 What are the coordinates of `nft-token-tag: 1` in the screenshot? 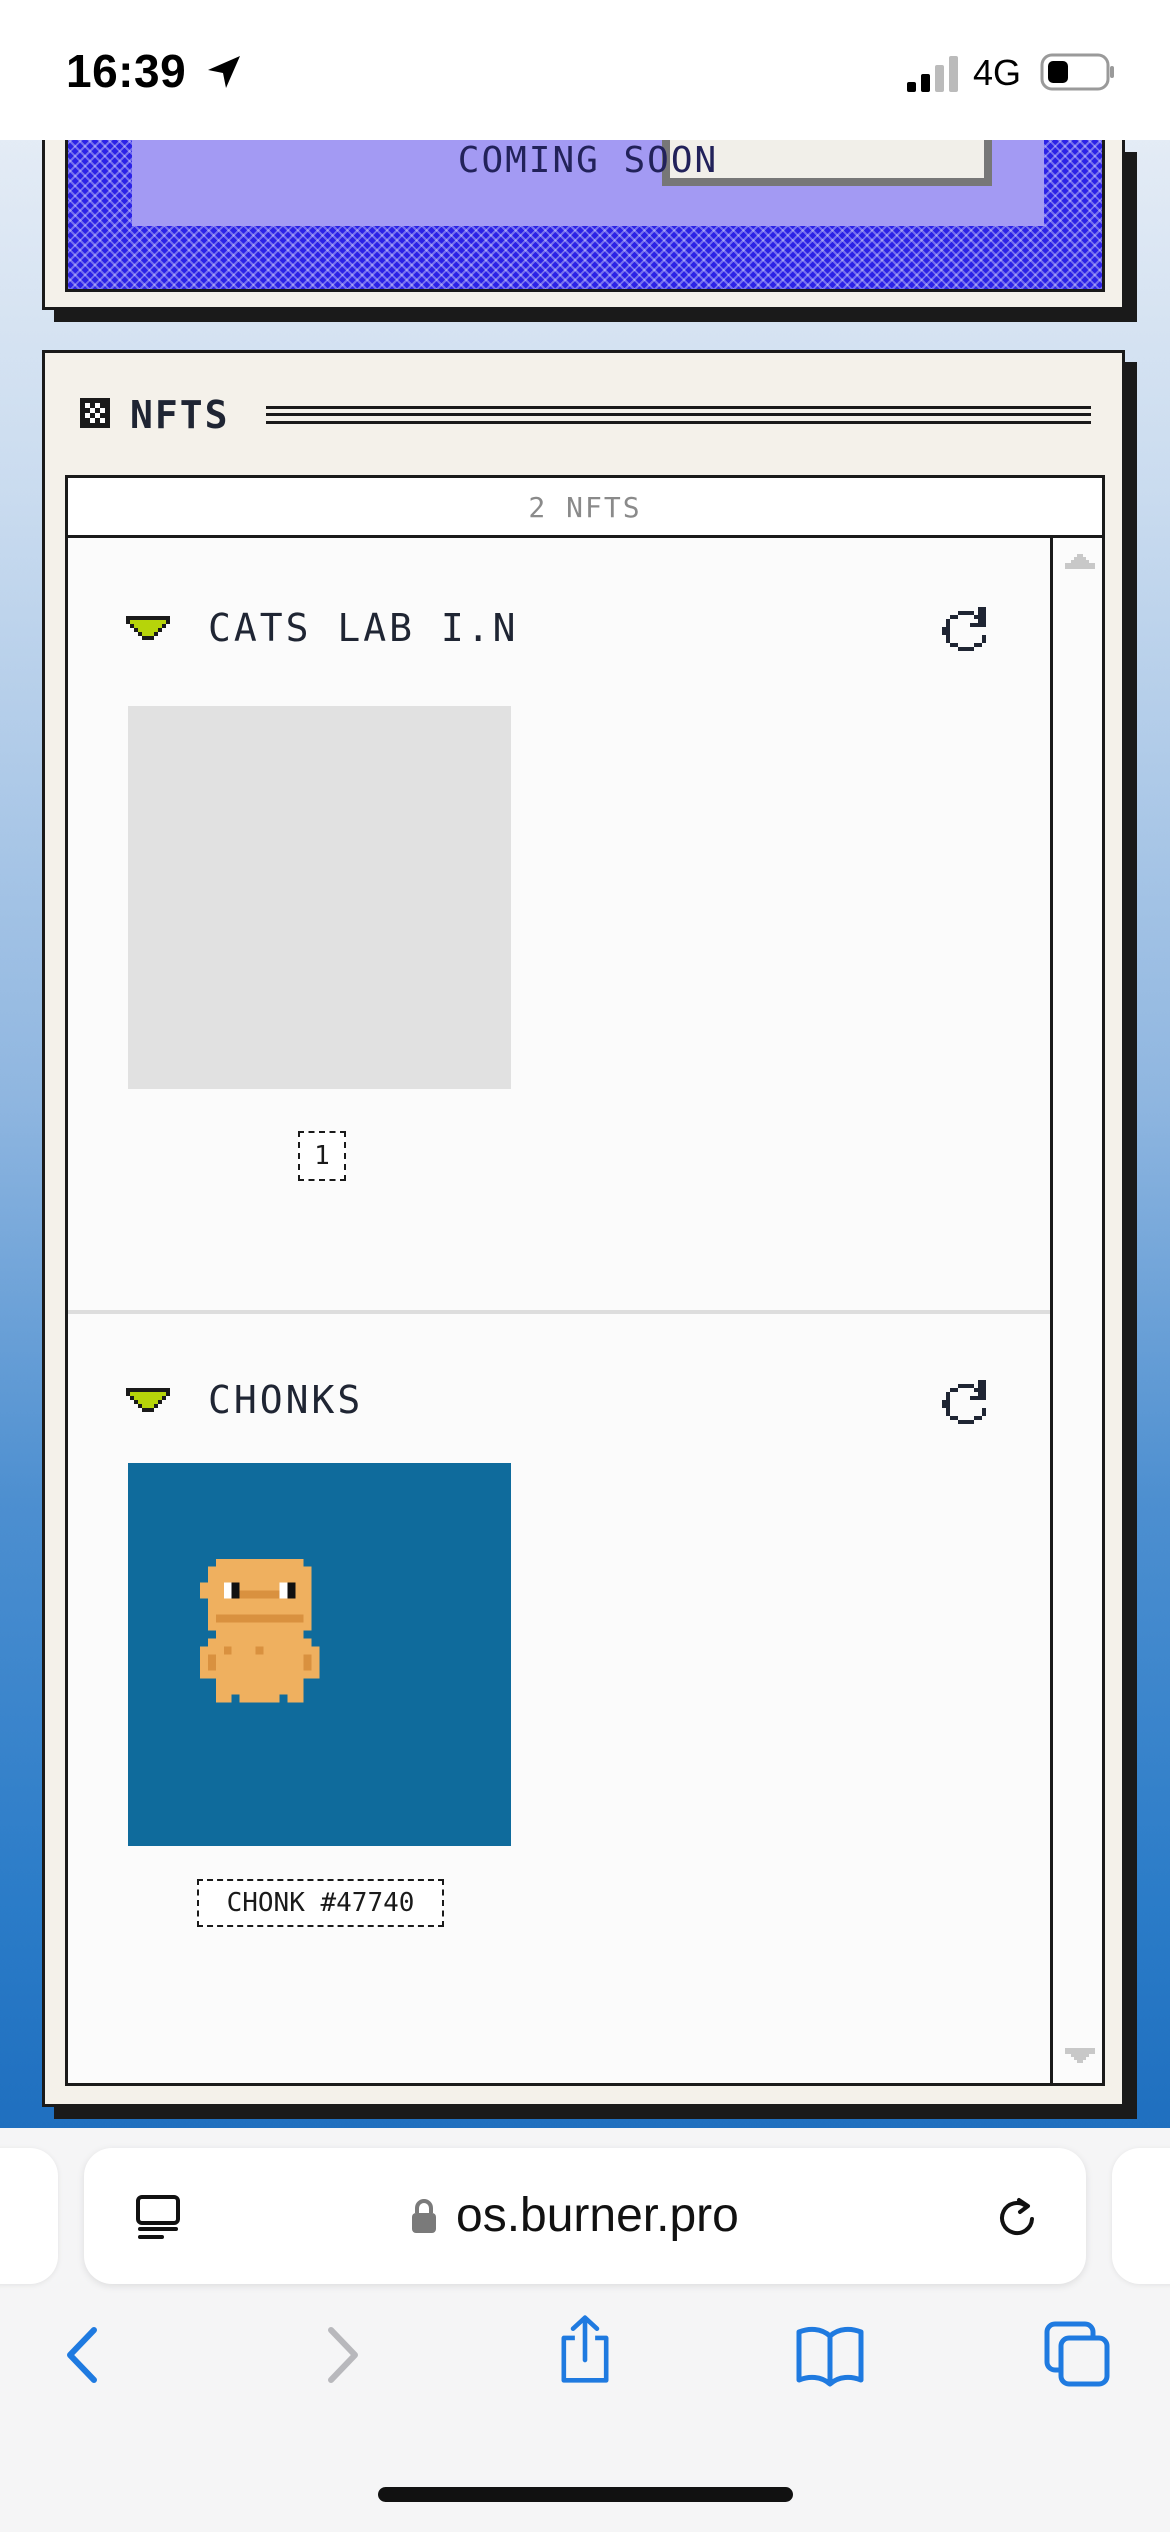 It's located at (322, 1156).